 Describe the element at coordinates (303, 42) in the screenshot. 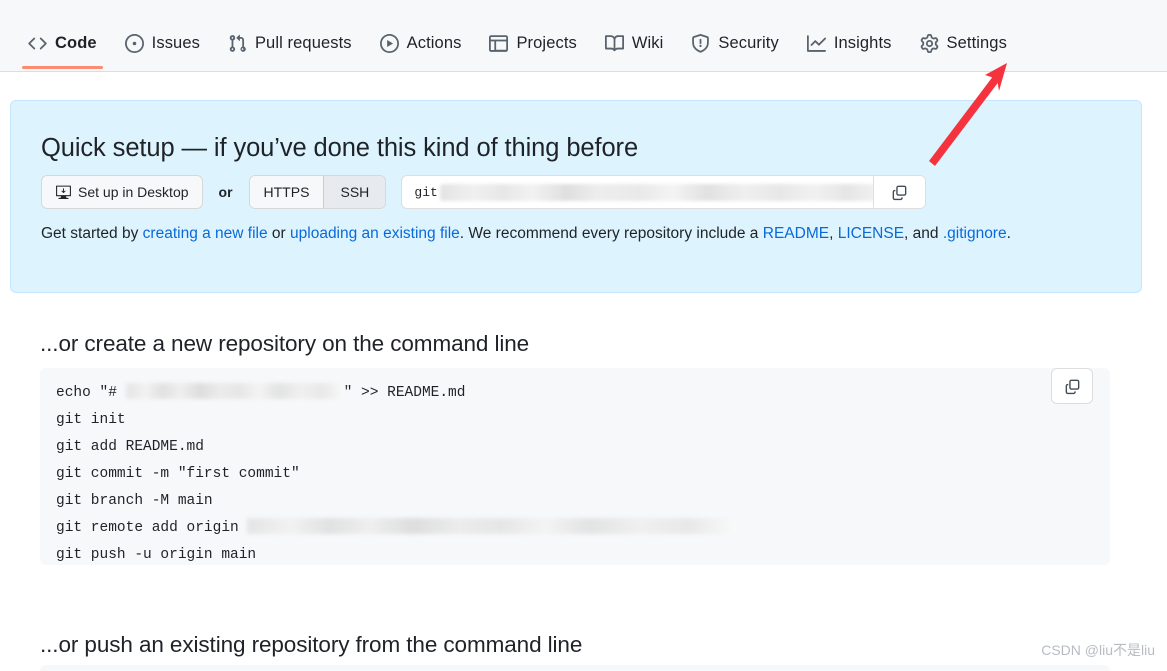

I see `nav-tab-label: Pull requests` at that location.